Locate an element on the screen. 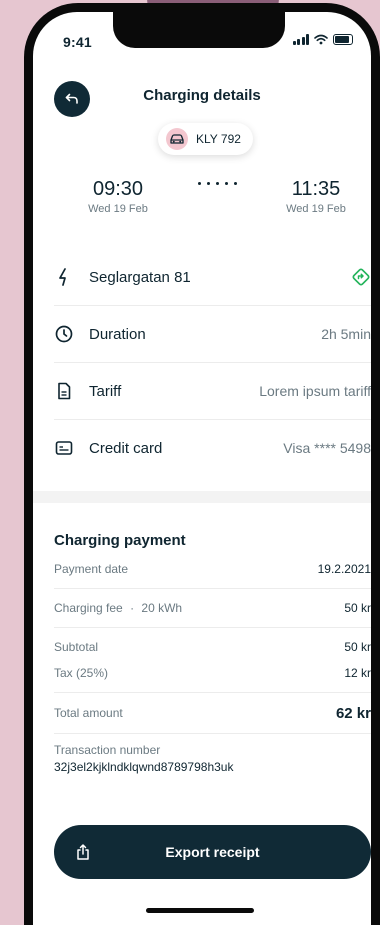 The image size is (380, 925). payment-date-label: Payment date is located at coordinates (91, 569).